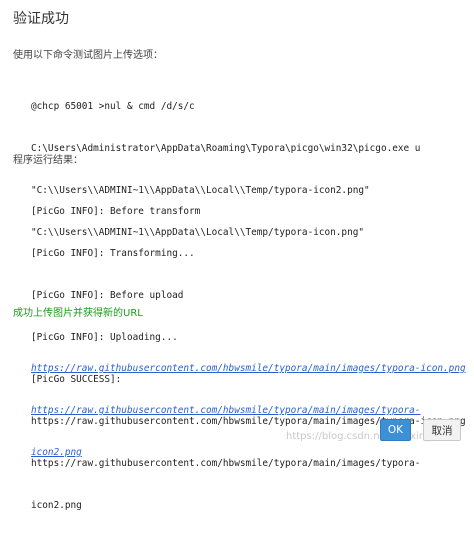  I want to click on result-line: icon2.png, so click(56, 505).